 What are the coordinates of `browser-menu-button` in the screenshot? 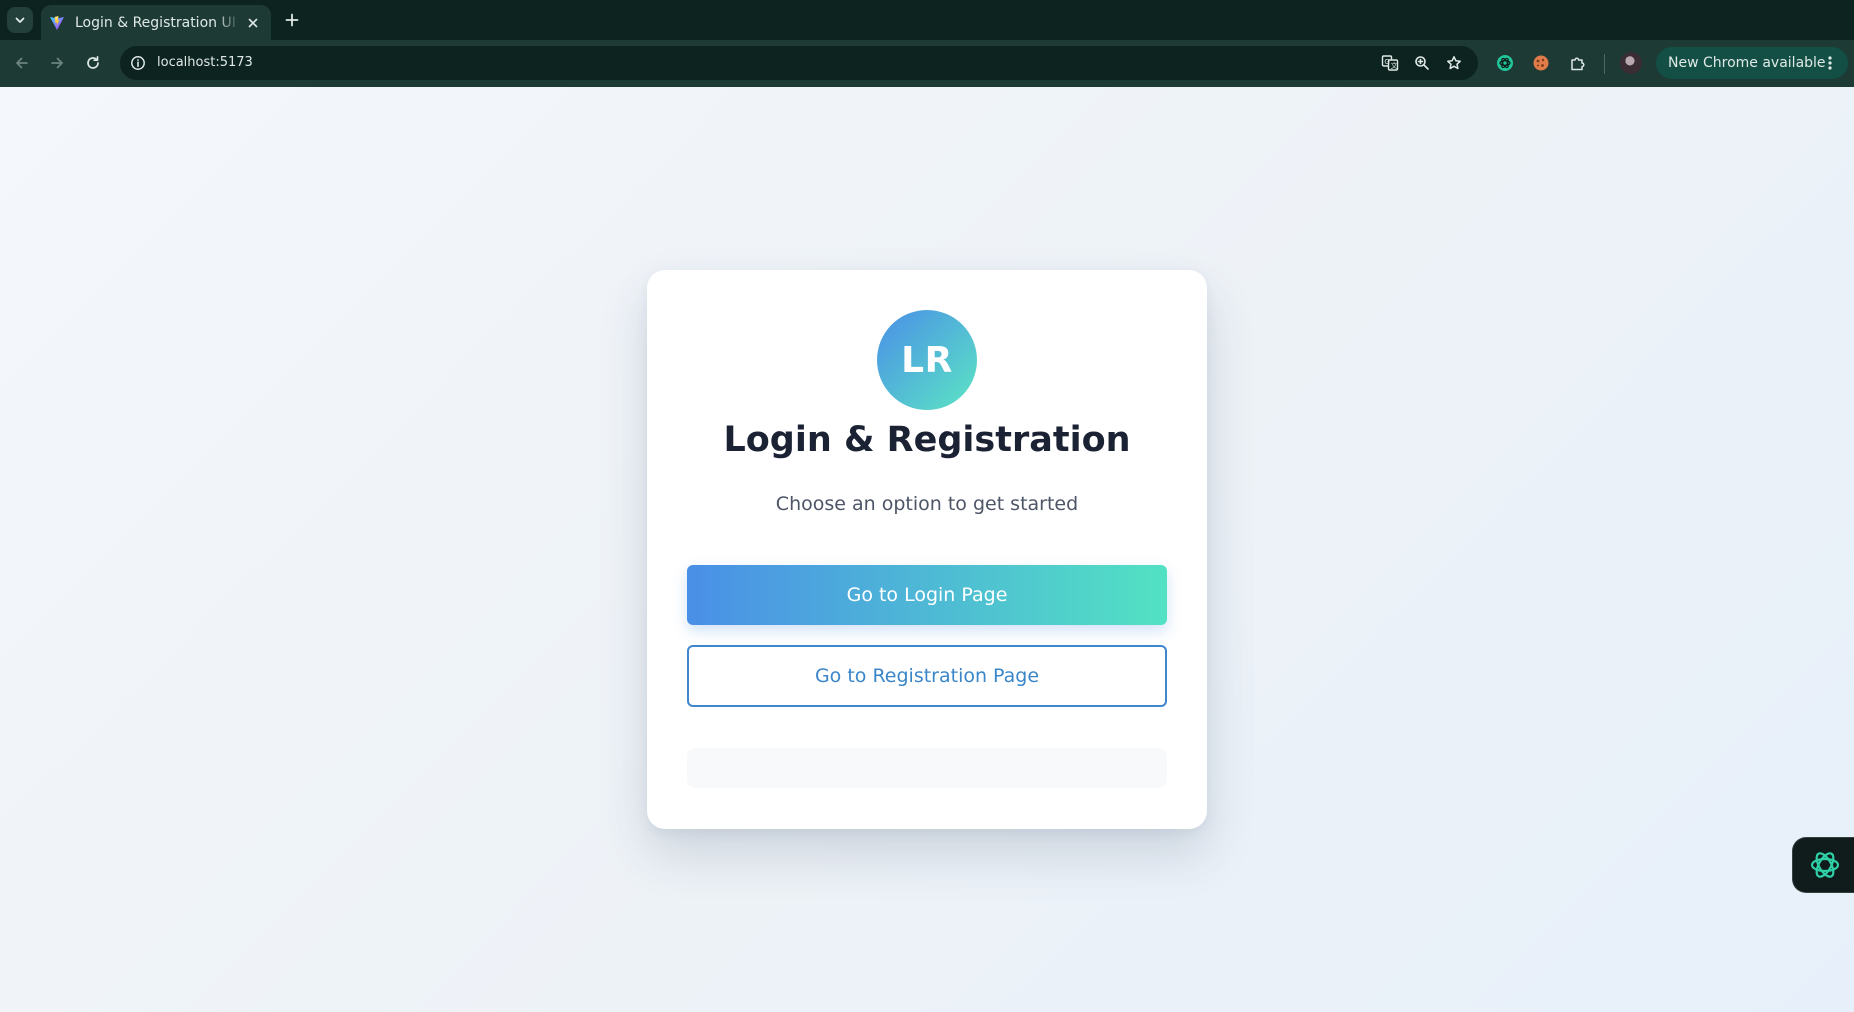 It's located at (1830, 63).